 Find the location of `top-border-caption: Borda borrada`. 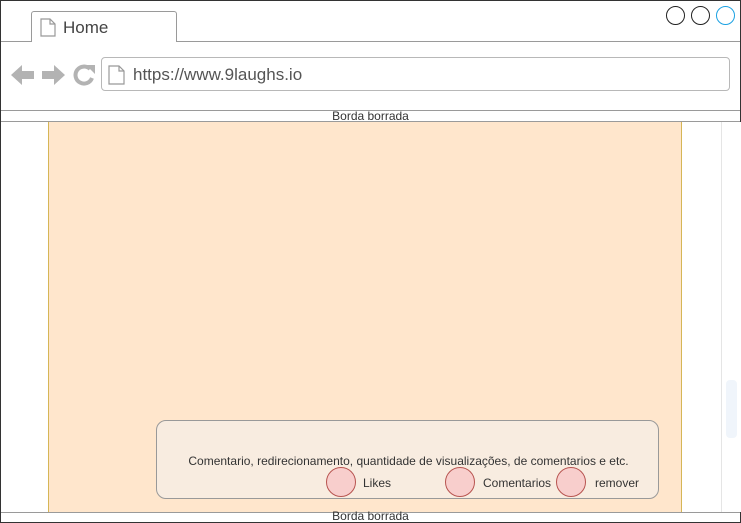

top-border-caption: Borda borrada is located at coordinates (370, 116).